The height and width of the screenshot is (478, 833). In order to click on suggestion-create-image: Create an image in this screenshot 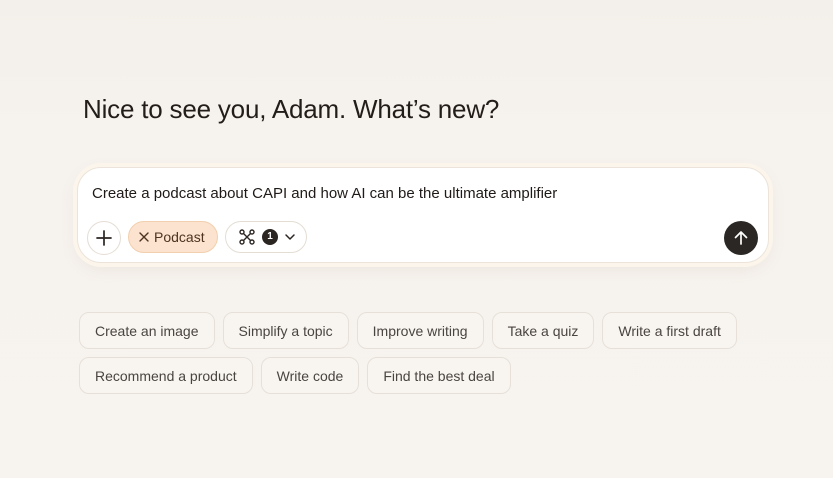, I will do `click(147, 330)`.